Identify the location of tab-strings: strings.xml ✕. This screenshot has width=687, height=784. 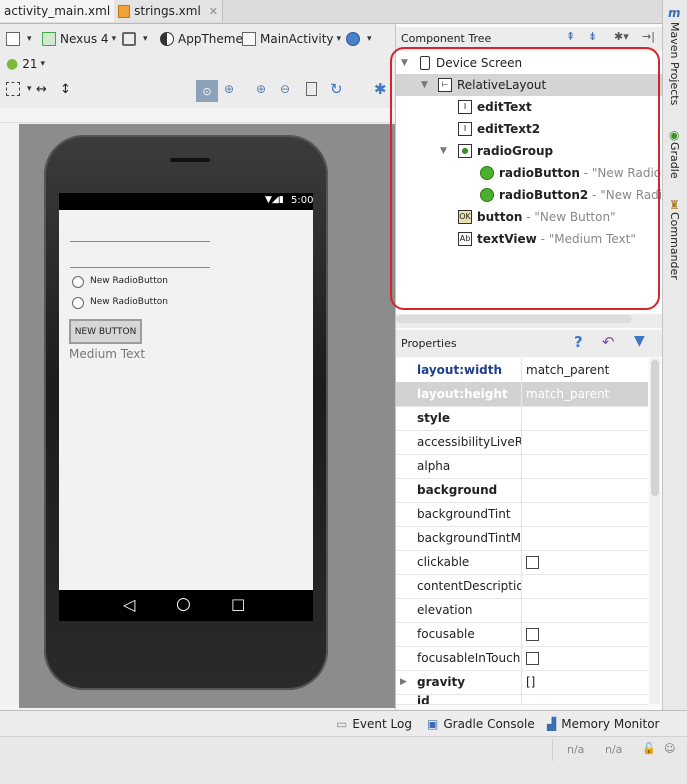
(168, 11).